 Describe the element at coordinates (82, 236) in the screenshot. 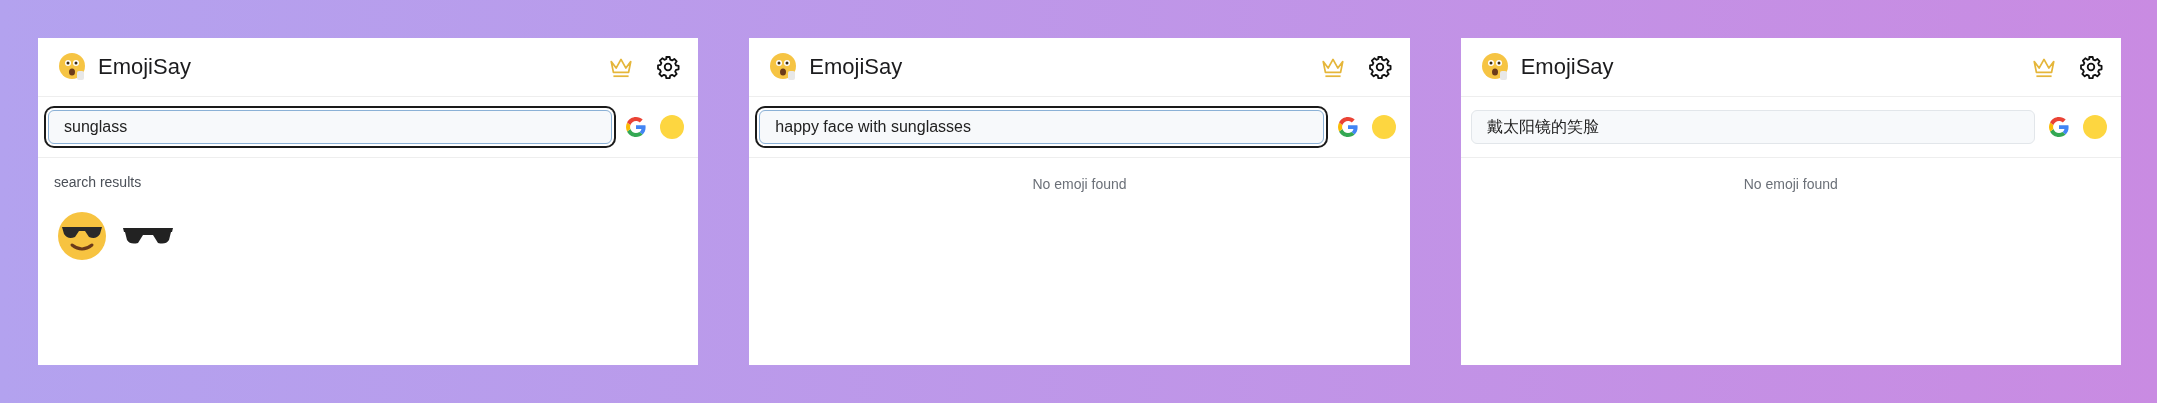

I see `cool-face-icon` at that location.